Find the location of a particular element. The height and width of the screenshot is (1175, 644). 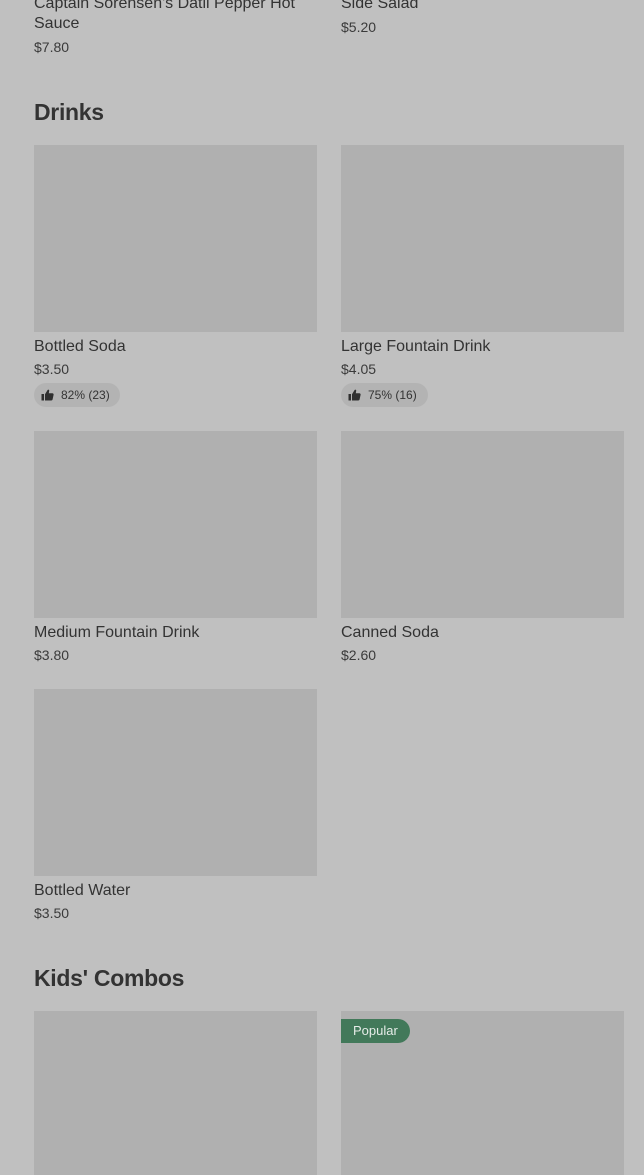

menu-item-card: Large Fountain Drink $4.05 75% (16) is located at coordinates (482, 277).